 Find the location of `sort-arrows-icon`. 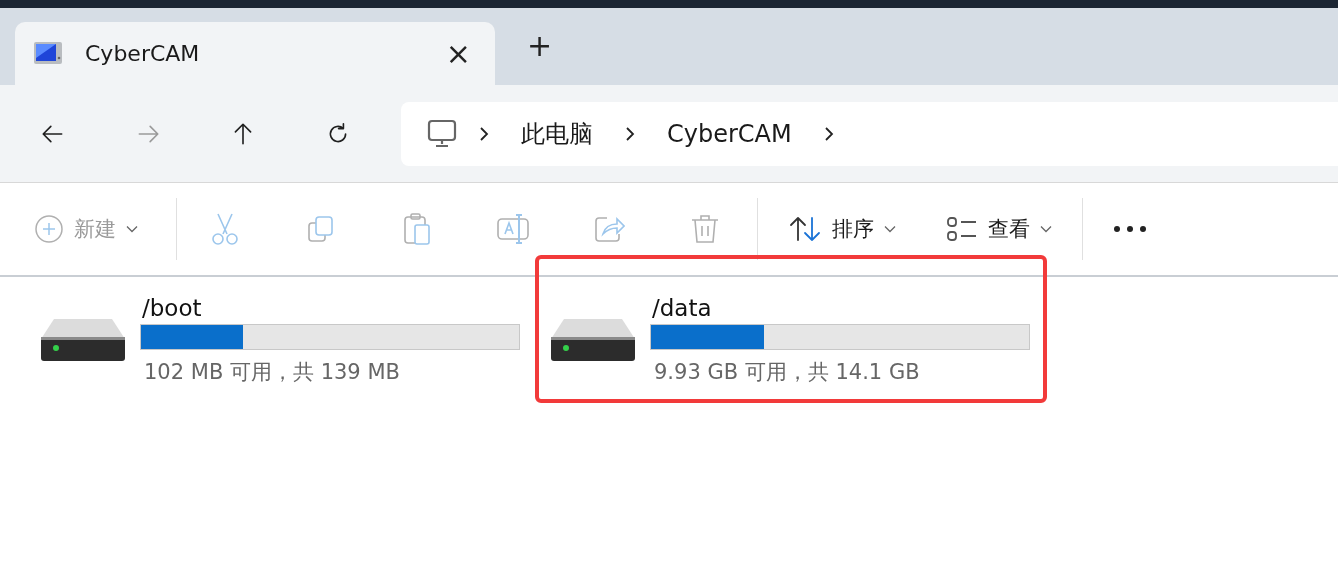

sort-arrows-icon is located at coordinates (805, 229).